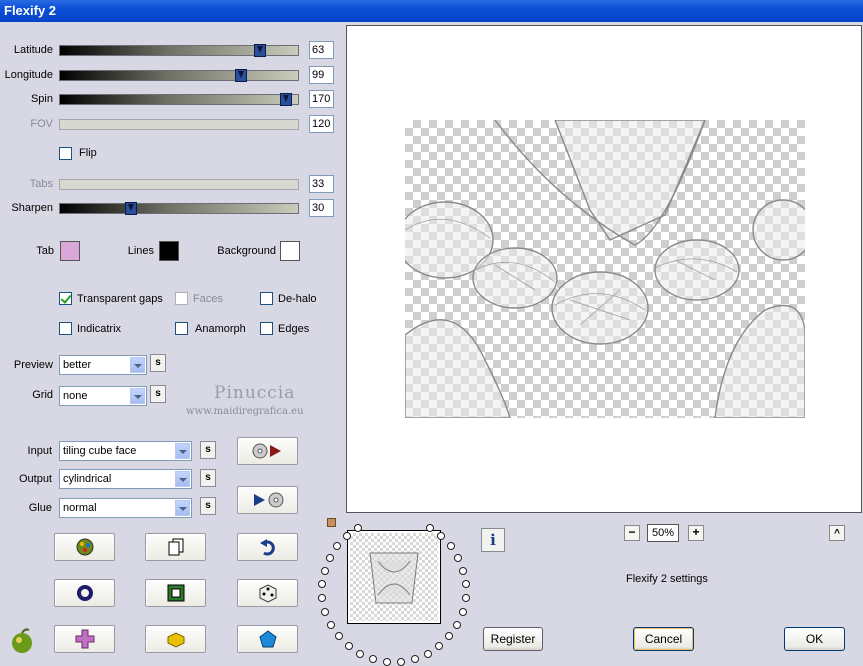  What do you see at coordinates (321, 124) in the screenshot?
I see `fov-value-field: 120` at bounding box center [321, 124].